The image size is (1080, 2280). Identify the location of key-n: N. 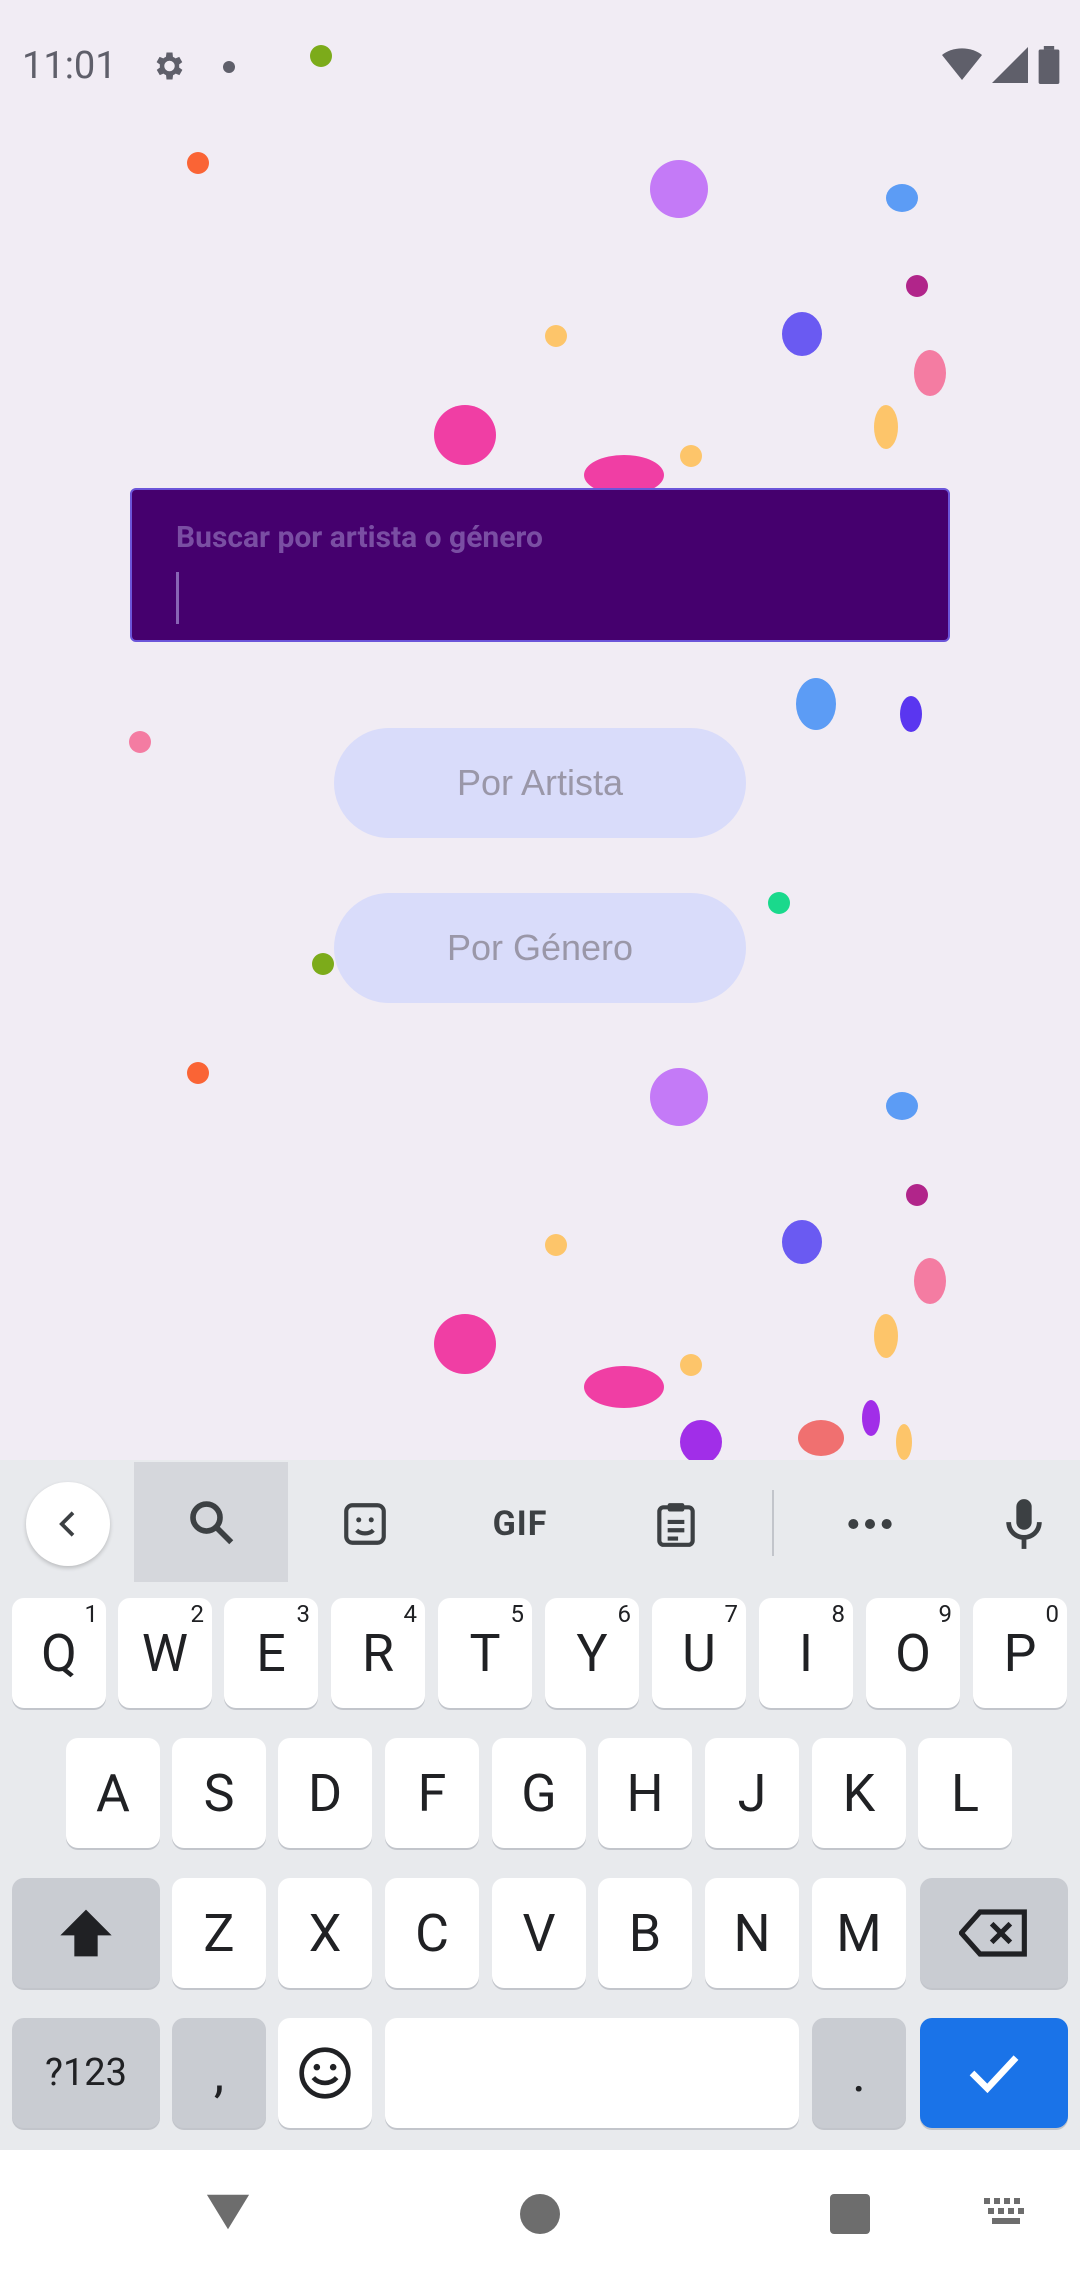
(752, 1933).